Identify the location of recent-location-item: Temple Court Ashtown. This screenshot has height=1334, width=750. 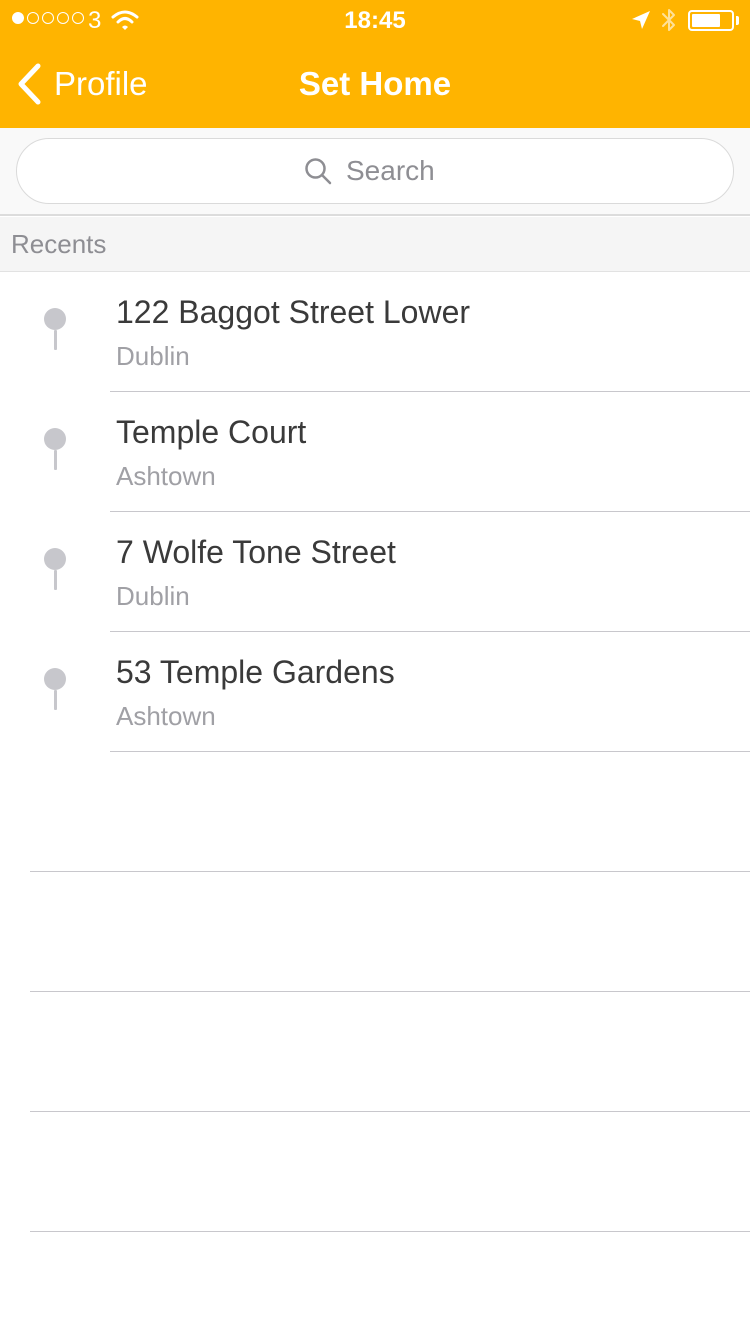
(375, 452).